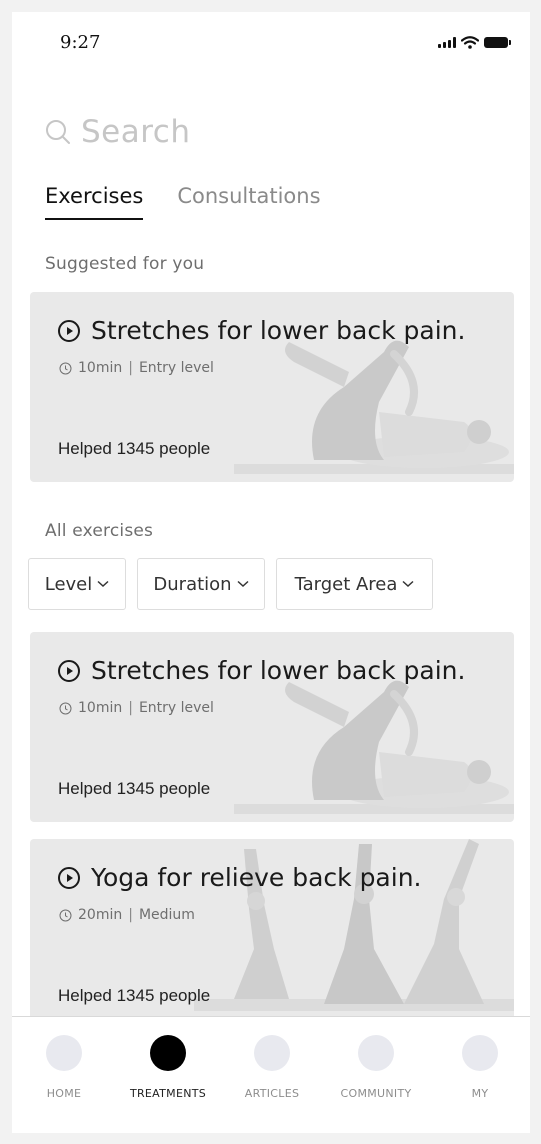 This screenshot has height=1144, width=541. Describe the element at coordinates (100, 915) in the screenshot. I see `card-duration: 20min` at that location.